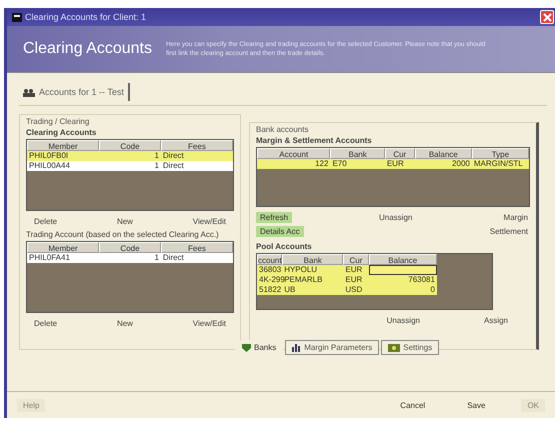 The image size is (555, 423). I want to click on close-button, so click(547, 17).